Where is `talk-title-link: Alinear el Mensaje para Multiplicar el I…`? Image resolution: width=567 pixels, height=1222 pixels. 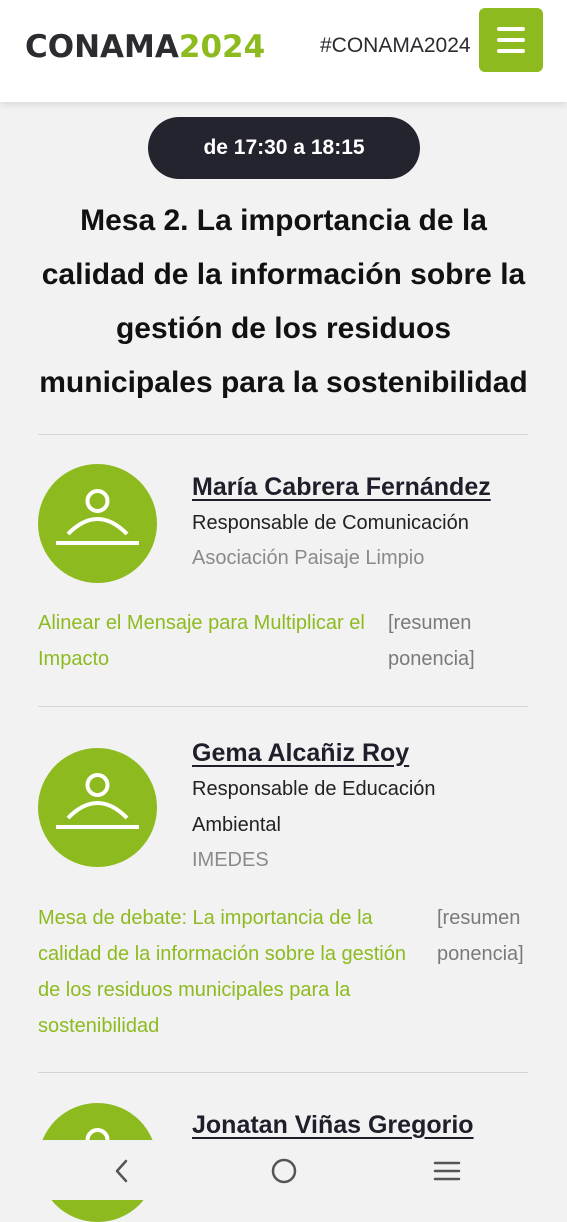 talk-title-link: Alinear el Mensaje para Multiplicar el I… is located at coordinates (208, 641).